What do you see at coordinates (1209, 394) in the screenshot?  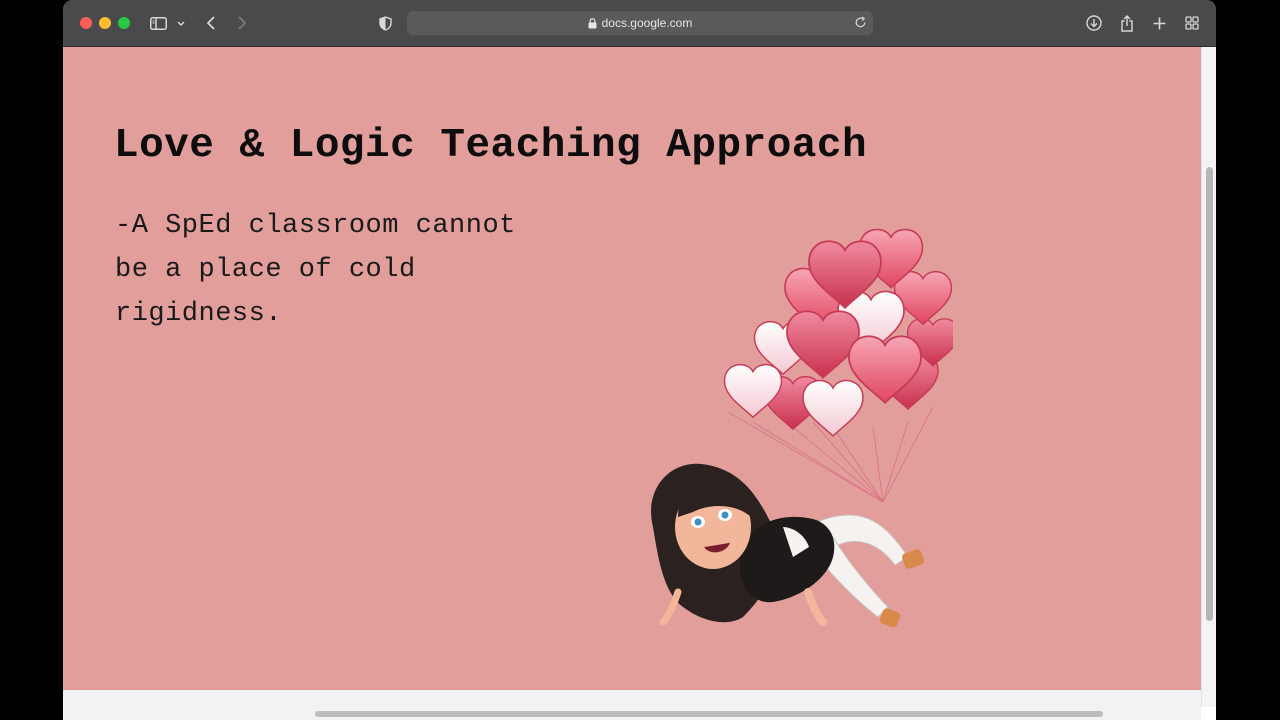 I see `vertical-scrollbar-thumb` at bounding box center [1209, 394].